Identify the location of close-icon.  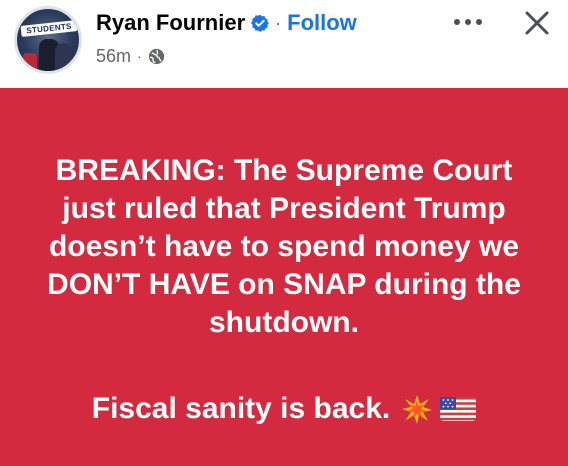
(537, 23).